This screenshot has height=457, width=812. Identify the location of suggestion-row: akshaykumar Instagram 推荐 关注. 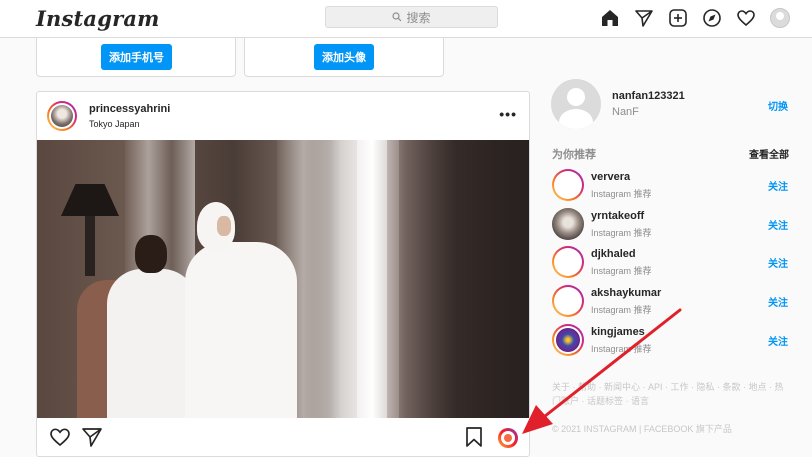
(672, 302).